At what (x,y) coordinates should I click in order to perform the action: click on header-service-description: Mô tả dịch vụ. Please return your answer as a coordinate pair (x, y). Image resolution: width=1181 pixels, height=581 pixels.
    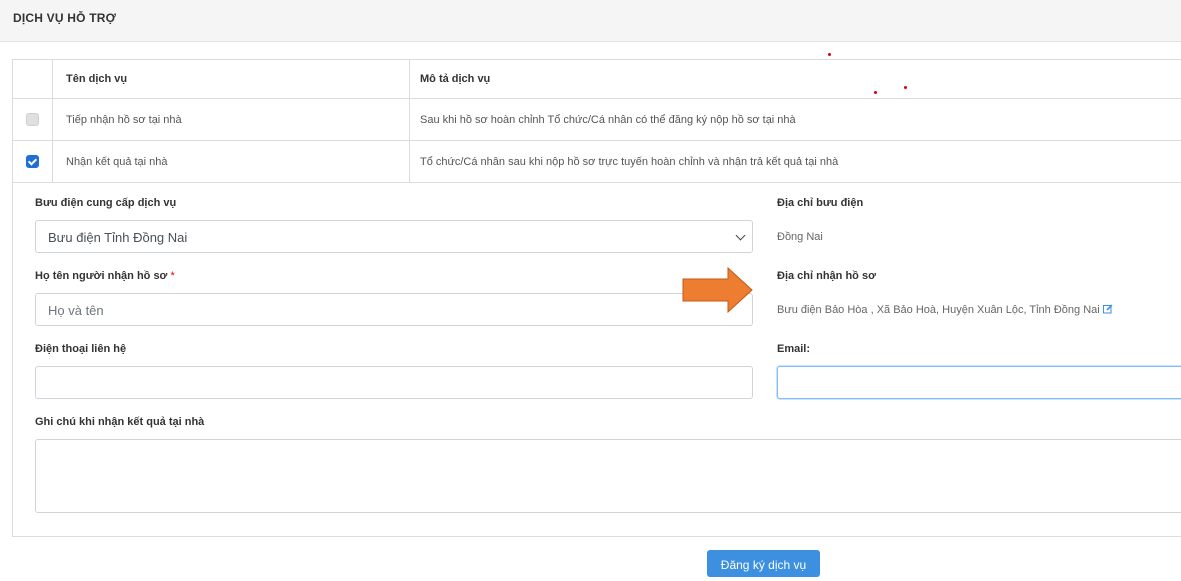
    Looking at the image, I should click on (795, 79).